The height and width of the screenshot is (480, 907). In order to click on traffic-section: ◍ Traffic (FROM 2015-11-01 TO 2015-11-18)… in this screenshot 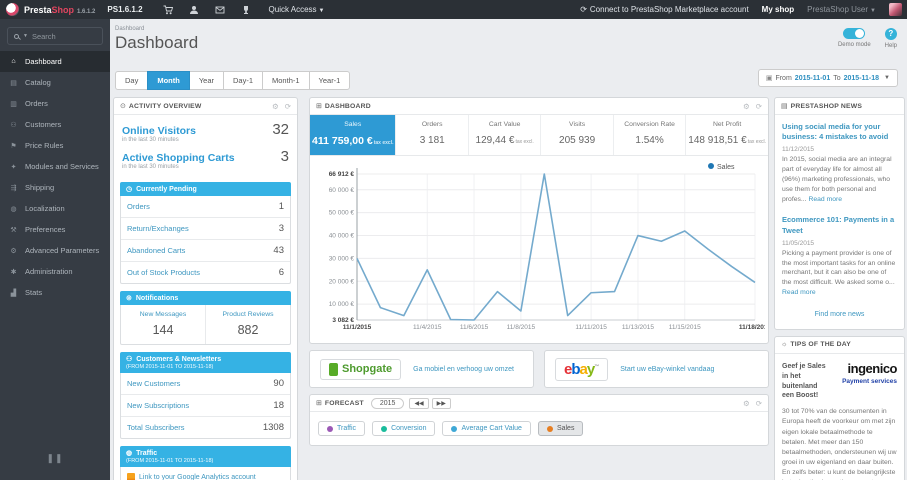, I will do `click(205, 463)`.